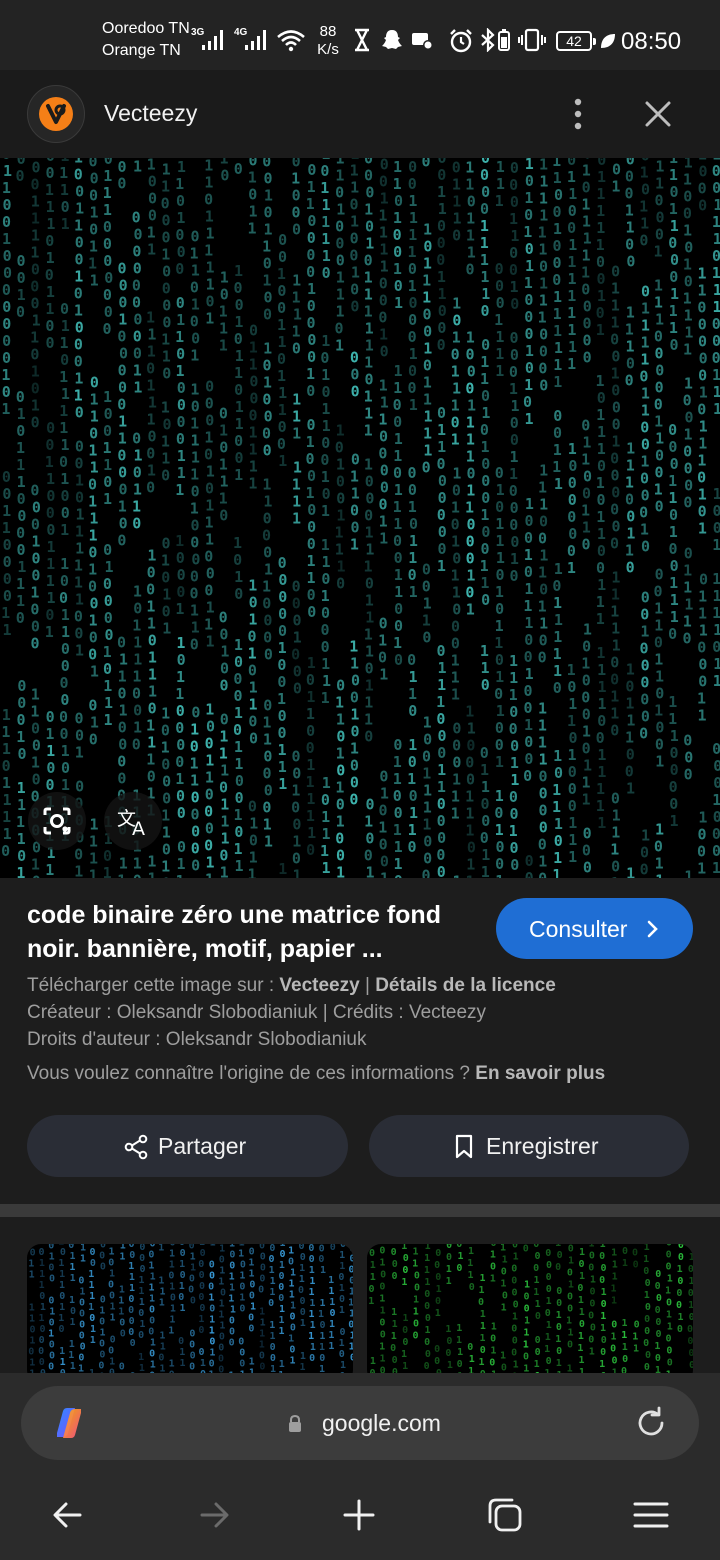 Image resolution: width=720 pixels, height=1560 pixels. What do you see at coordinates (594, 928) in the screenshot?
I see `consult-button: Consulter` at bounding box center [594, 928].